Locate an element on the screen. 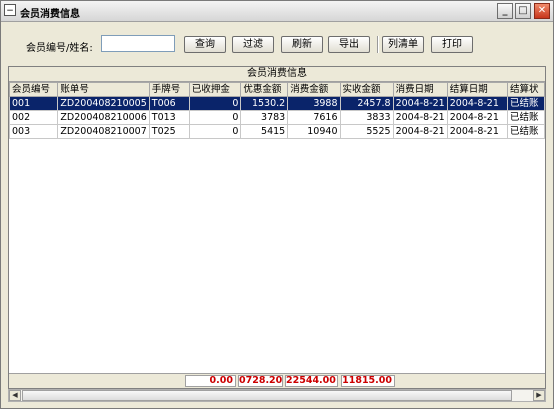  search-input is located at coordinates (138, 43).